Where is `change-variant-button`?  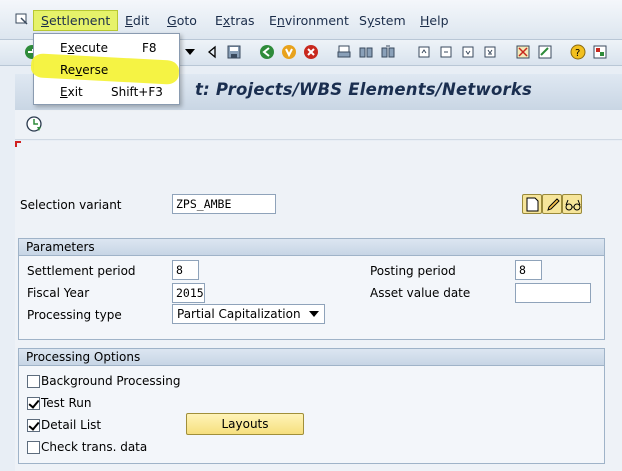
change-variant-button is located at coordinates (552, 204).